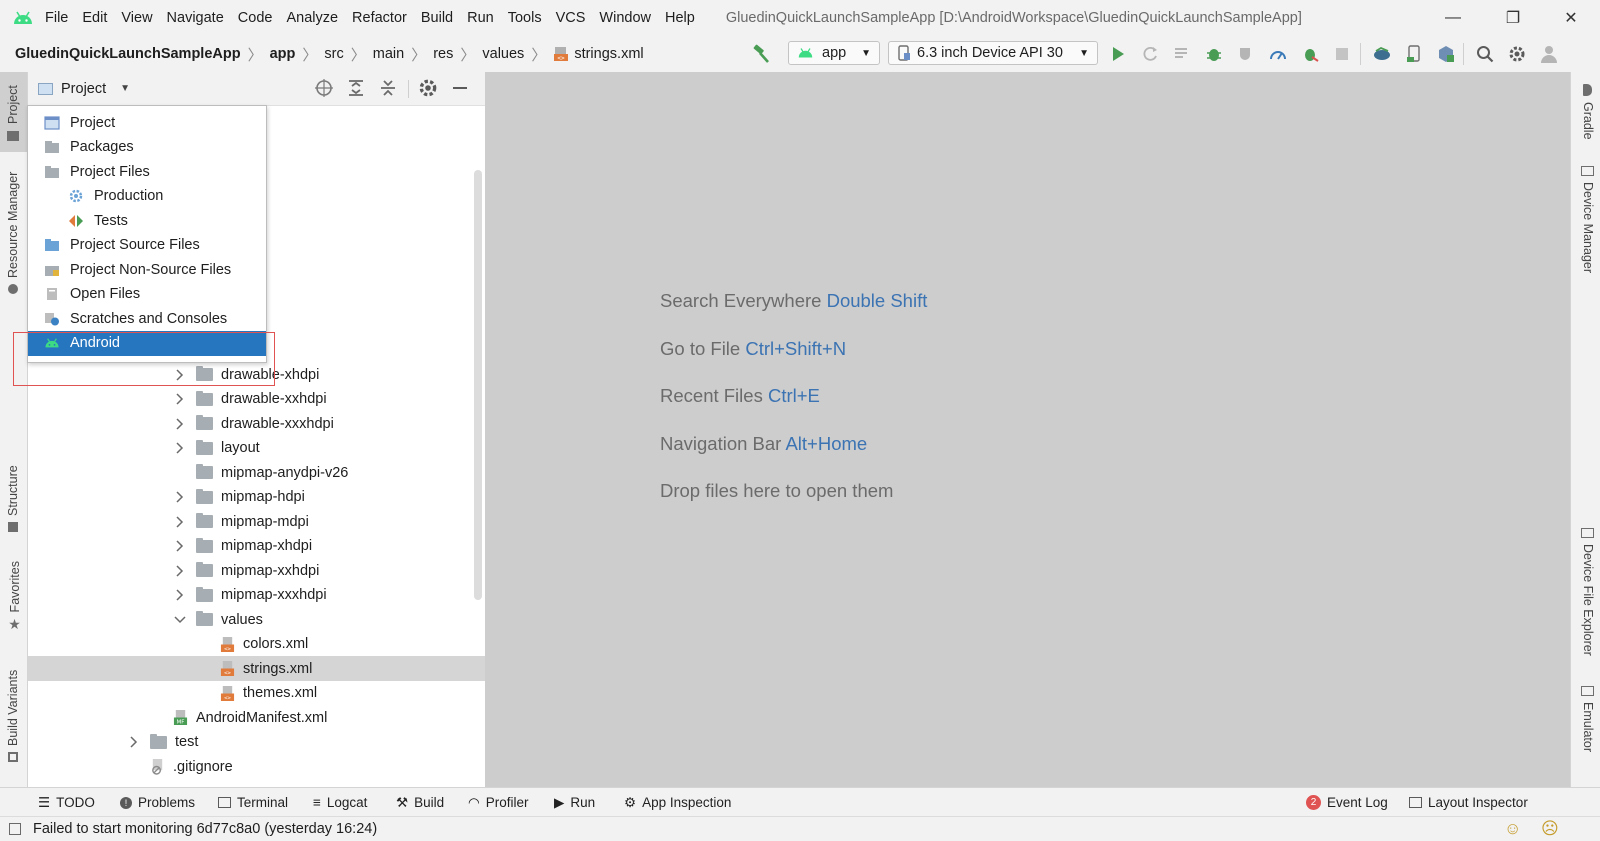 The height and width of the screenshot is (841, 1600). What do you see at coordinates (14, 596) in the screenshot?
I see `tab-favorites: ★ Favorites` at bounding box center [14, 596].